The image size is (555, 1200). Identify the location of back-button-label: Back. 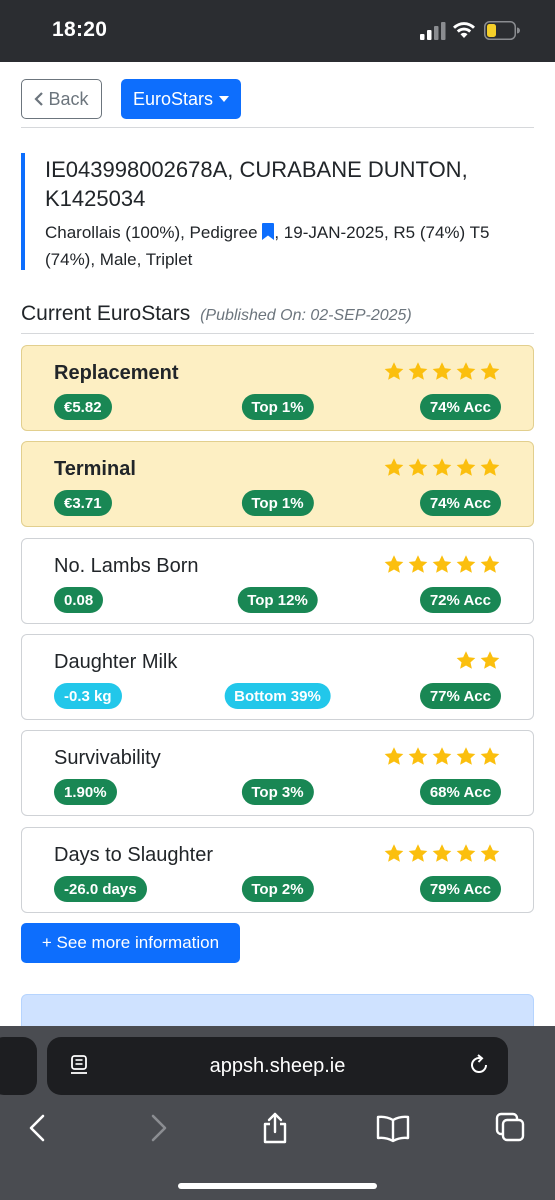
(68, 98).